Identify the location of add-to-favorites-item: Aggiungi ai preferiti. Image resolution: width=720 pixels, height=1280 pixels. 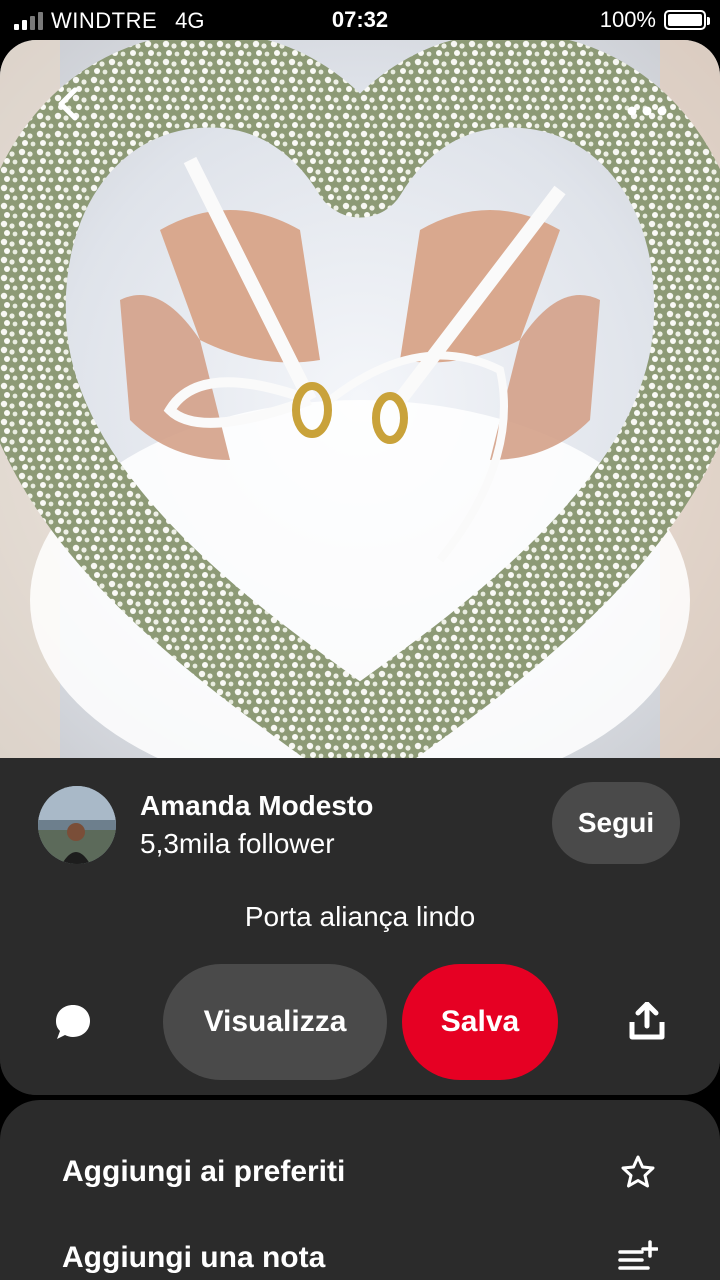
(360, 1172).